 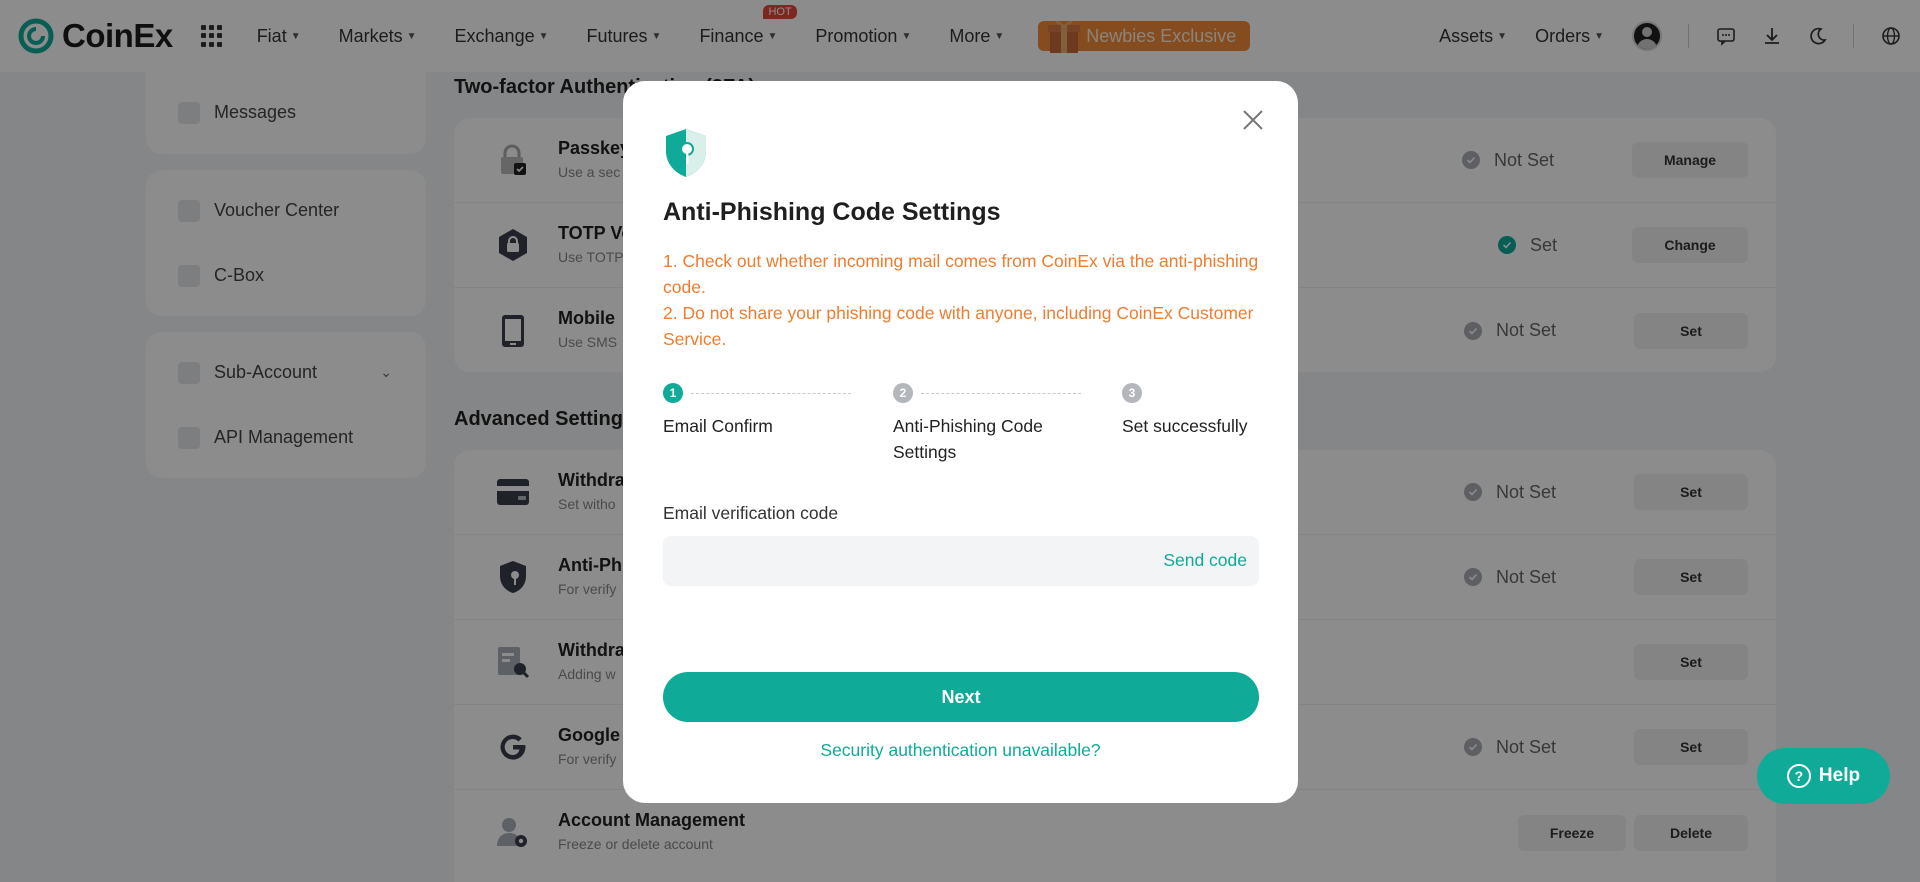 What do you see at coordinates (763, 411) in the screenshot?
I see `step-email-confirm: 1 Email Confirm` at bounding box center [763, 411].